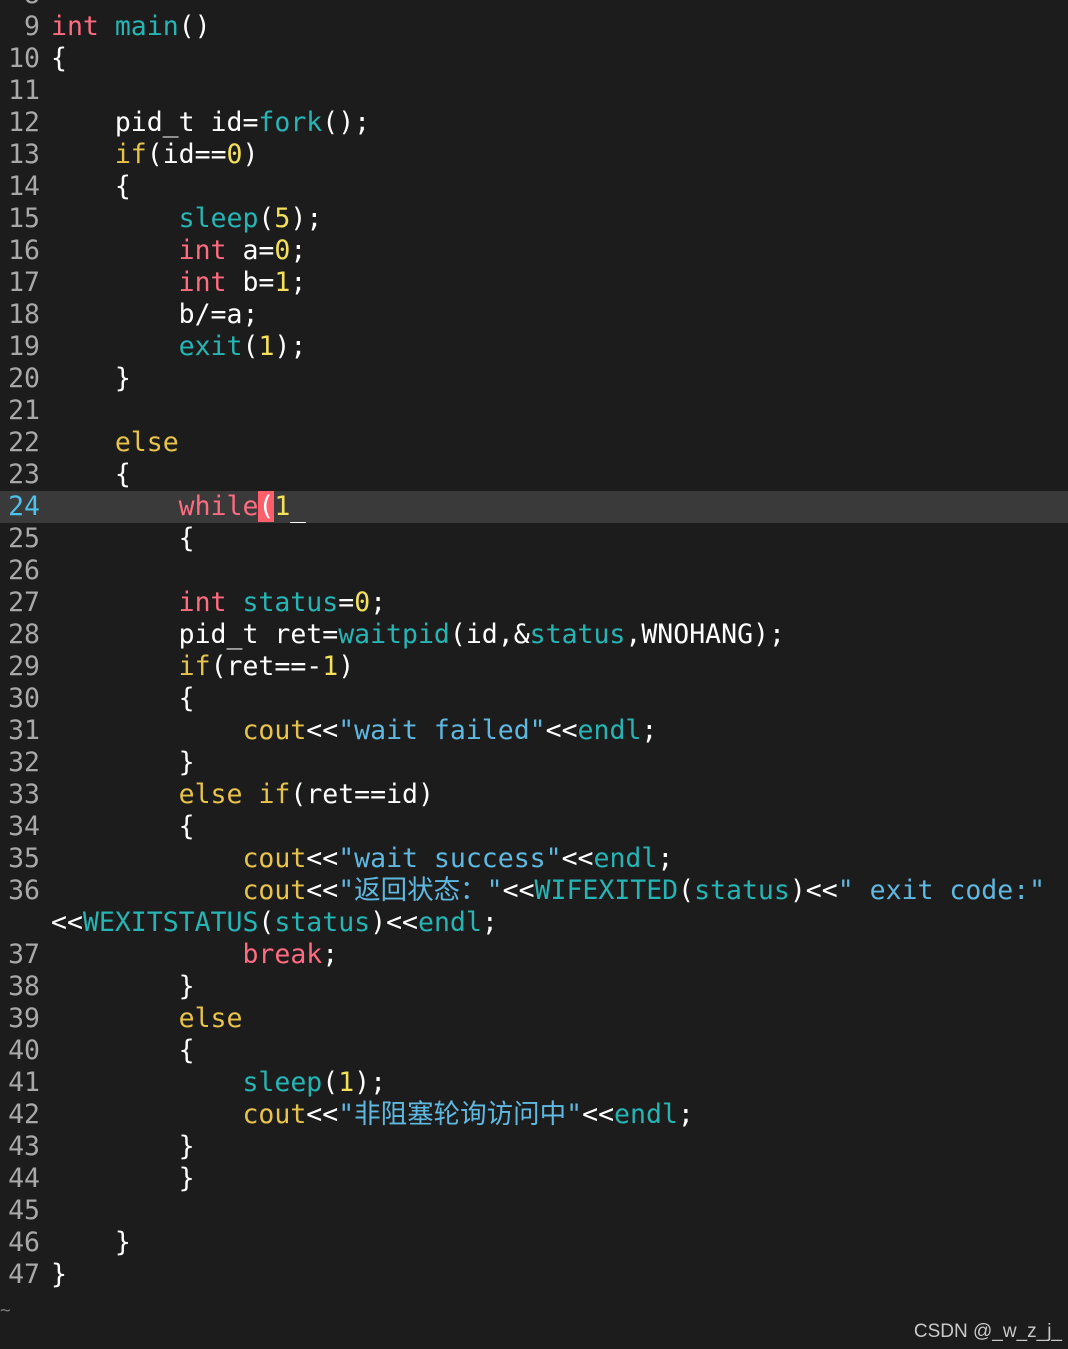  I want to click on code-token: WIFEXITED, so click(606, 890).